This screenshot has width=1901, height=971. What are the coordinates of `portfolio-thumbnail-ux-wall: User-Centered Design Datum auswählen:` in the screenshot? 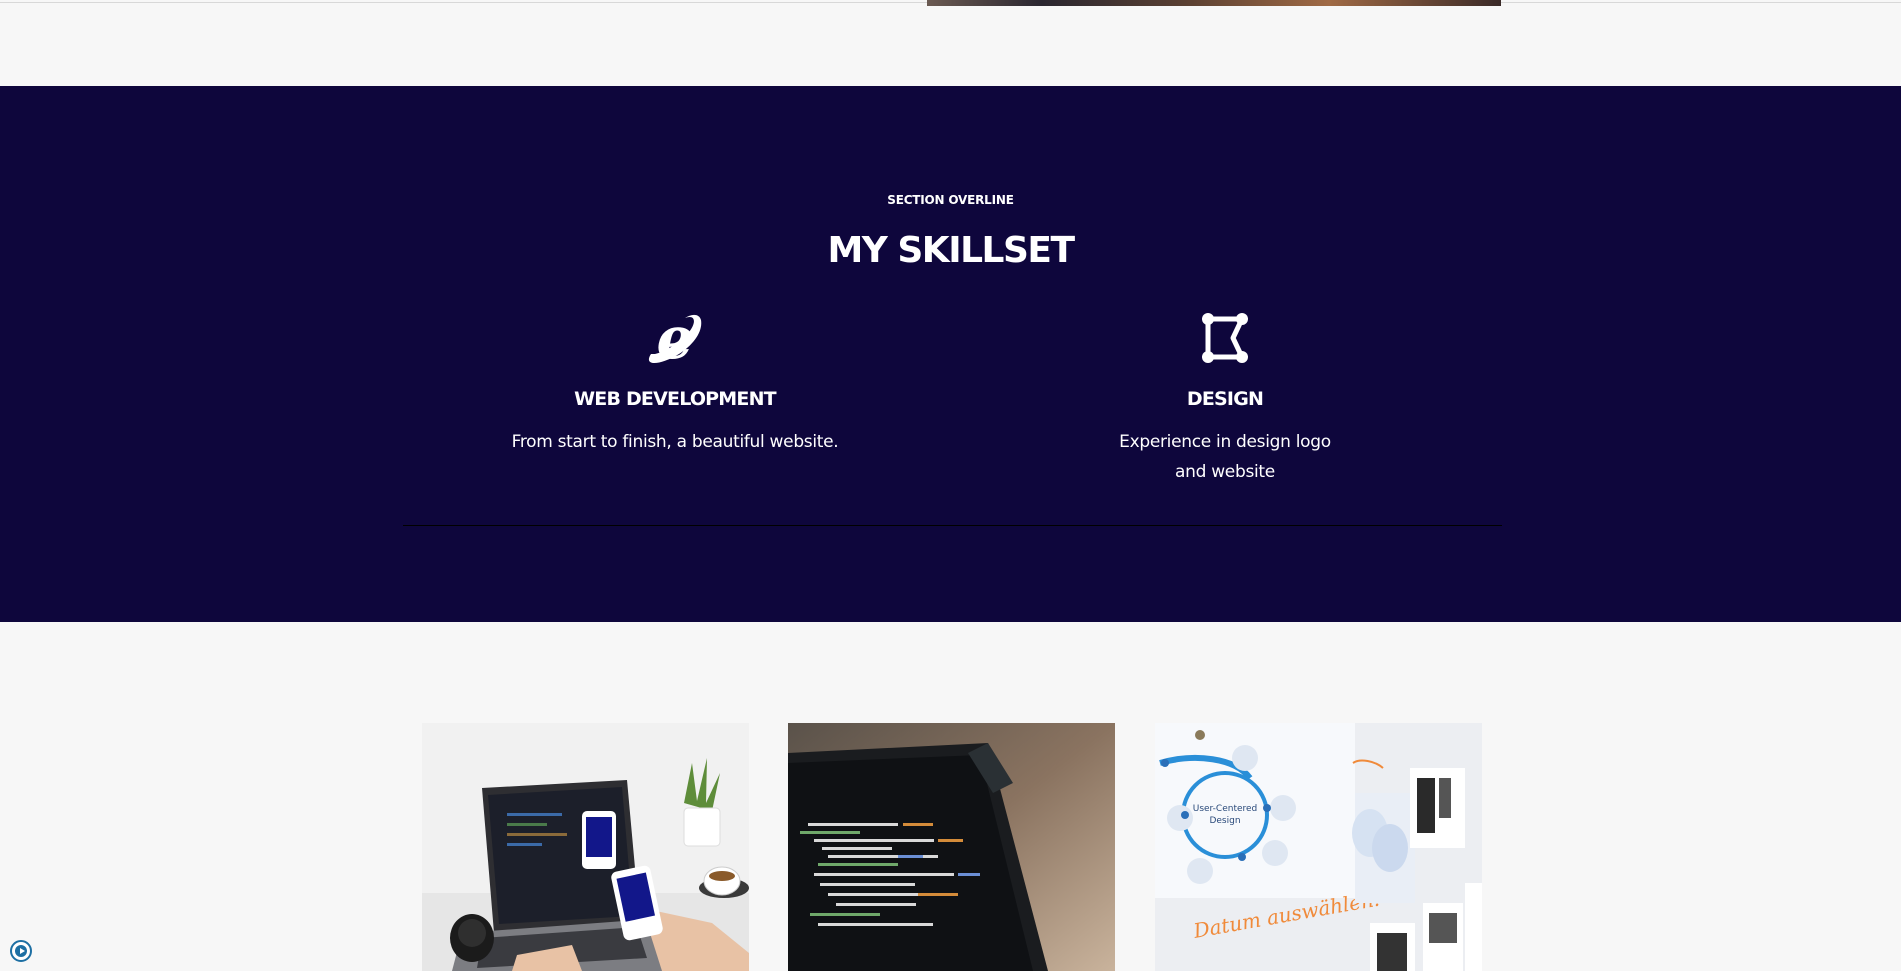 It's located at (1318, 847).